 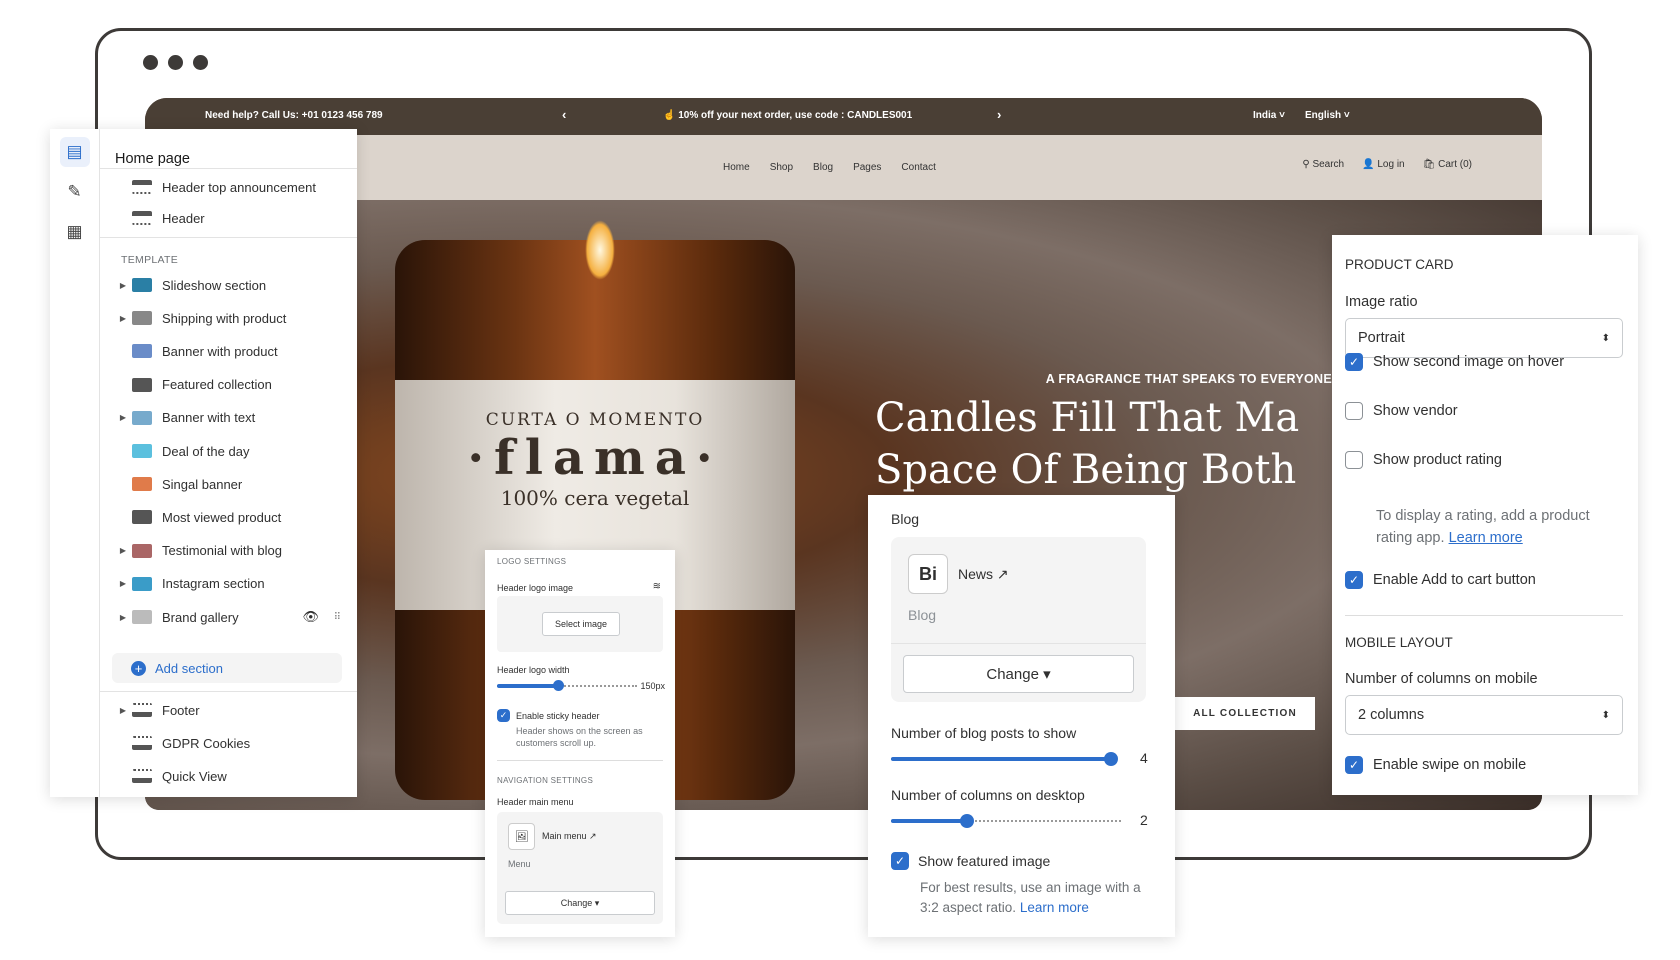 I want to click on all-collection-button: ALL COLLECTION, so click(x=1245, y=713).